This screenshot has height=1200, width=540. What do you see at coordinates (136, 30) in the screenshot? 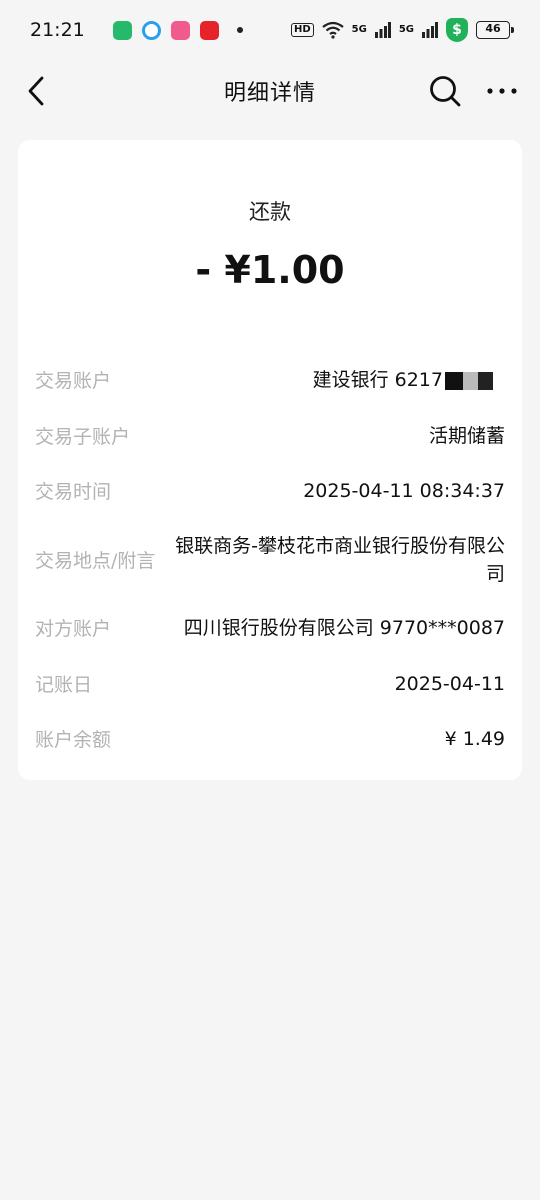
I see `status-left: 21:21` at bounding box center [136, 30].